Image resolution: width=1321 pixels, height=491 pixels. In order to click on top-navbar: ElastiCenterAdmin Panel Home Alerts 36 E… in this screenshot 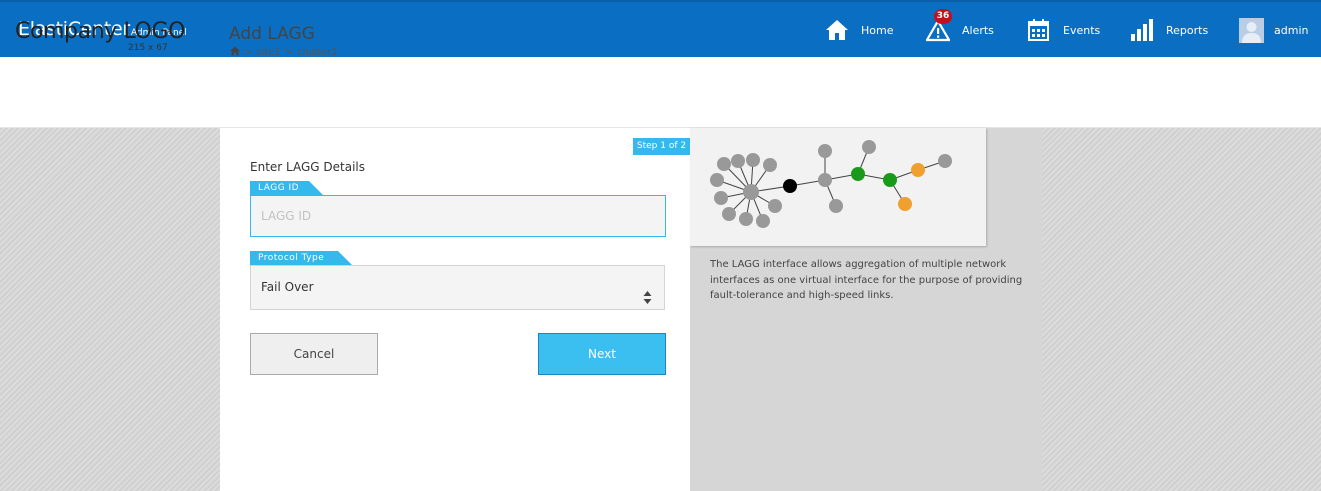, I will do `click(660, 28)`.